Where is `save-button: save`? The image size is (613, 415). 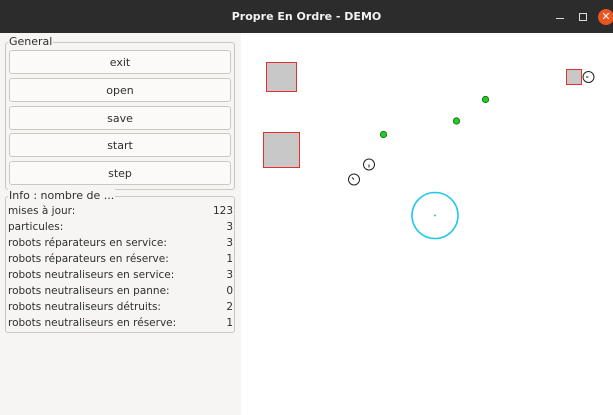 save-button: save is located at coordinates (120, 118).